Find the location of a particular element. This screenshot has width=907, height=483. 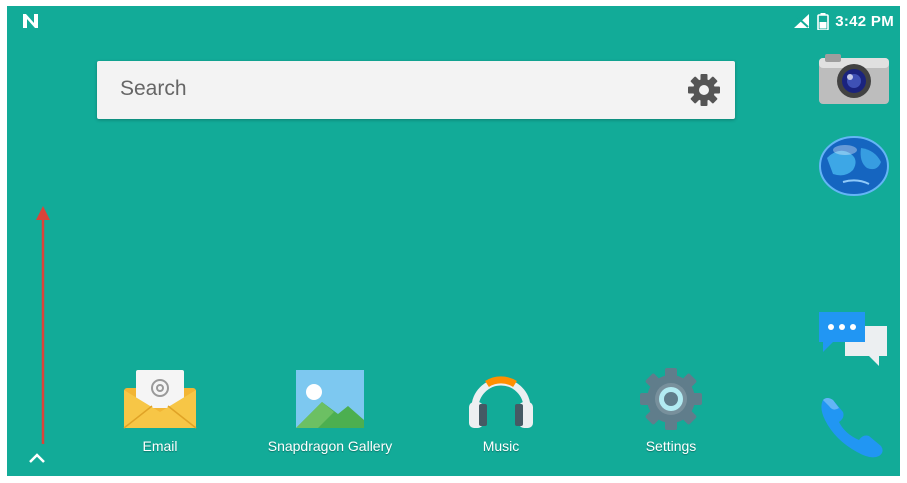

battery-icon is located at coordinates (823, 21).